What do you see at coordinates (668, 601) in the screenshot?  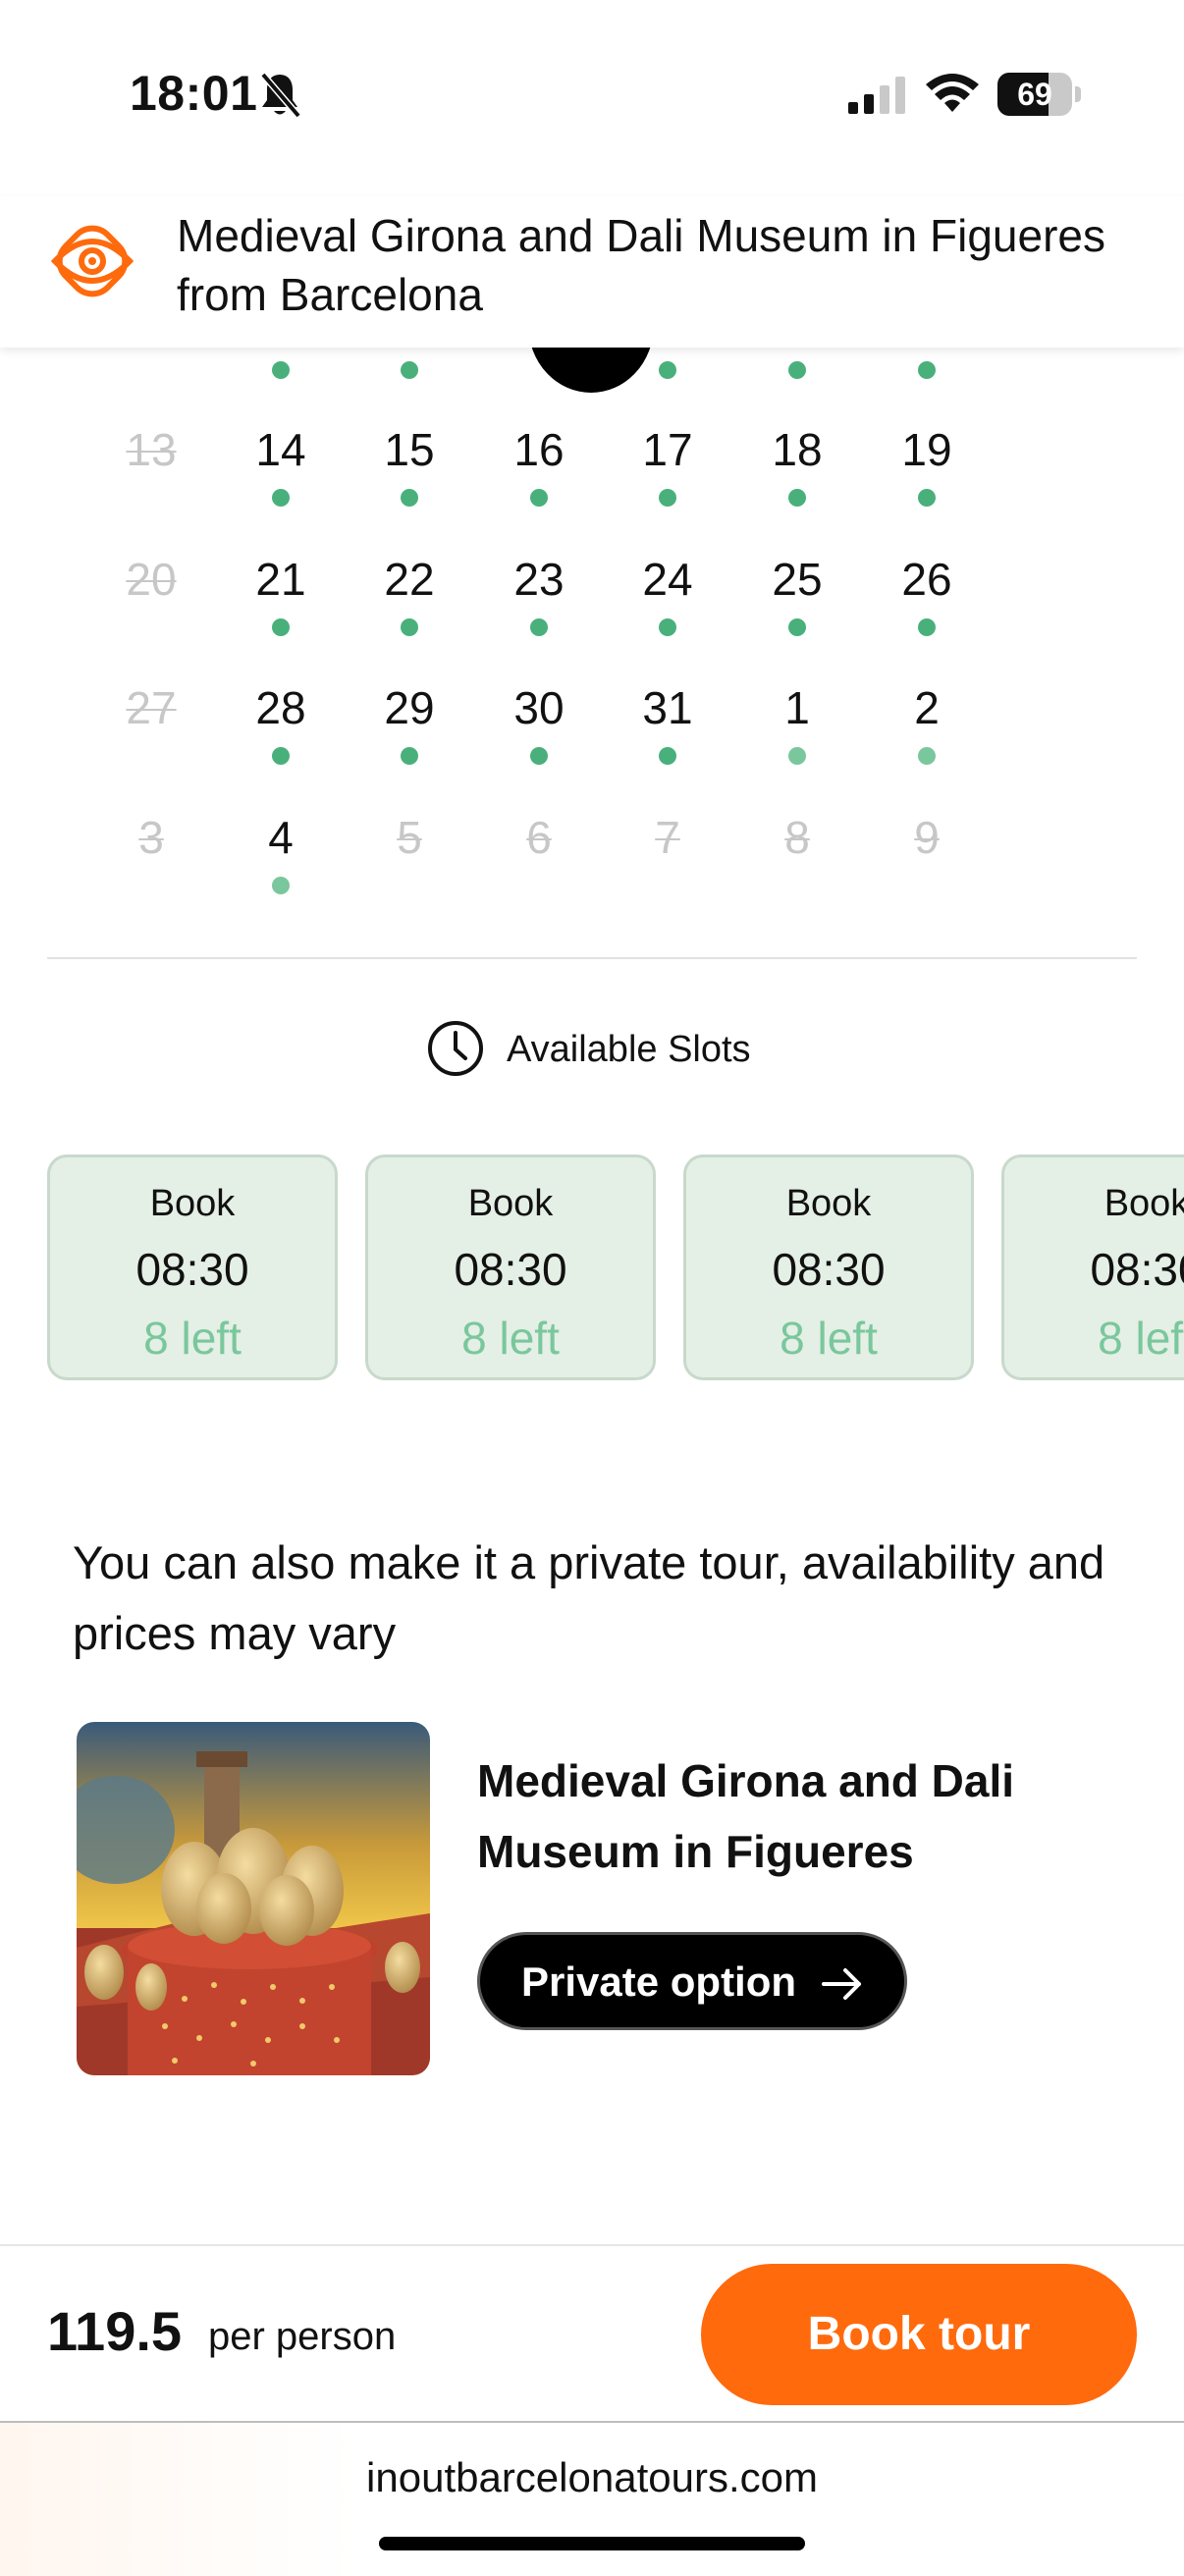 I see `calendar-day: 24` at bounding box center [668, 601].